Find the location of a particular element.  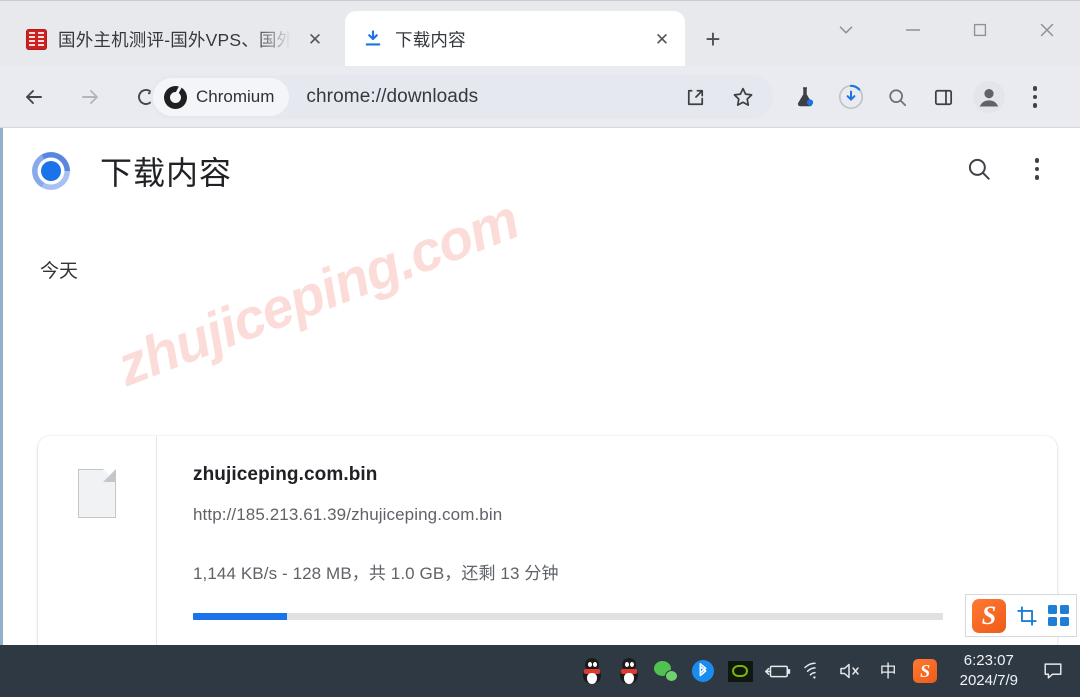

star-icon is located at coordinates (743, 97).